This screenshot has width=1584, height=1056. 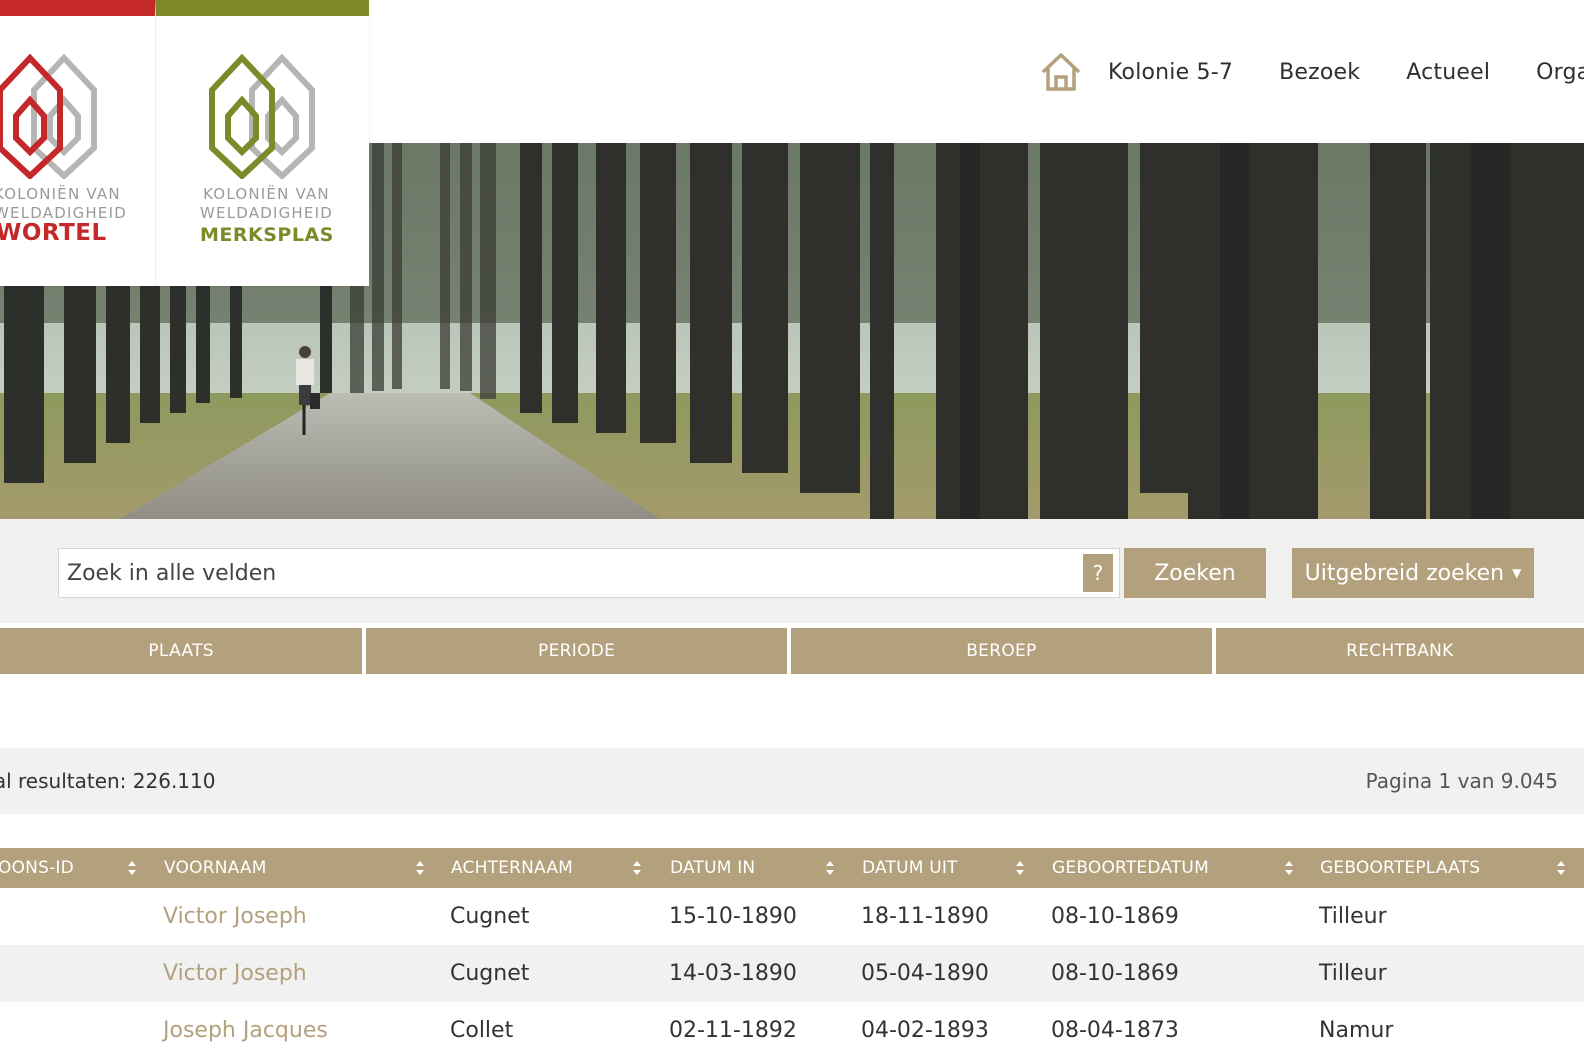 What do you see at coordinates (925, 916) in the screenshot?
I see `cell-datum-uit: 18-11-1890` at bounding box center [925, 916].